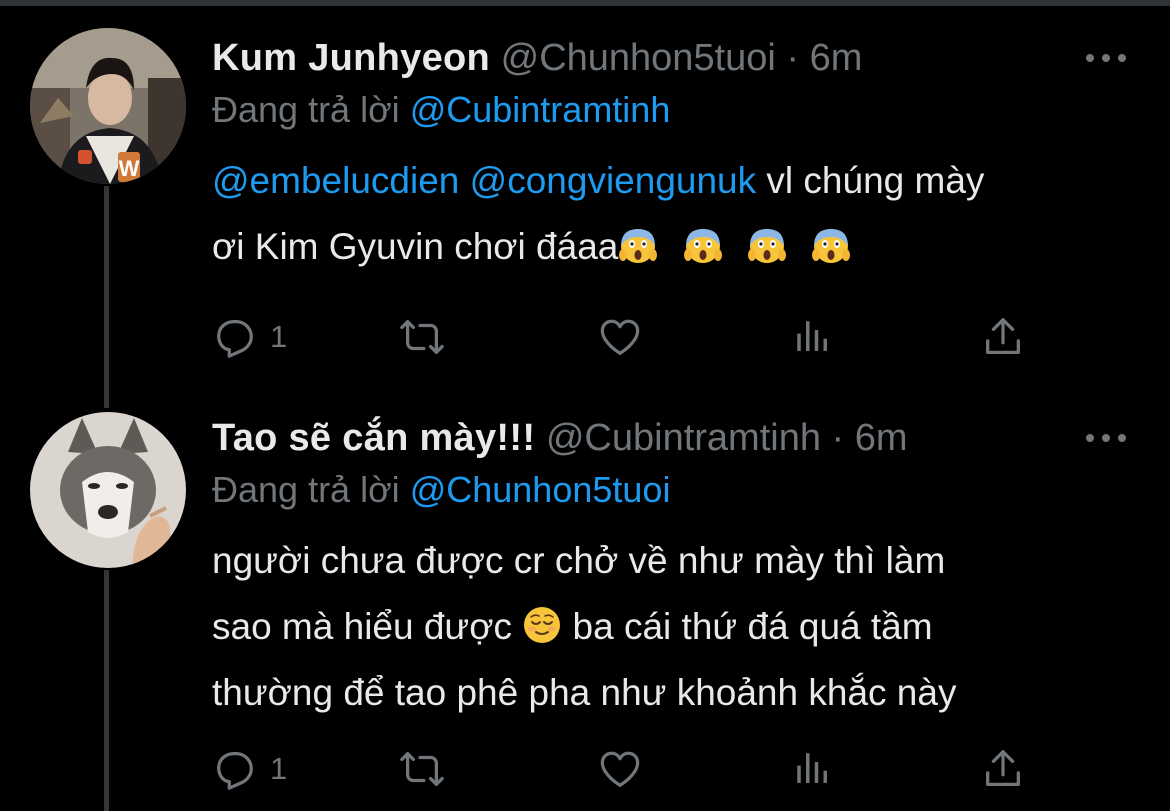 The image size is (1170, 811). Describe the element at coordinates (747, 626) in the screenshot. I see `tweet-text-fragment: ba cái thứ đá quá tầm` at that location.